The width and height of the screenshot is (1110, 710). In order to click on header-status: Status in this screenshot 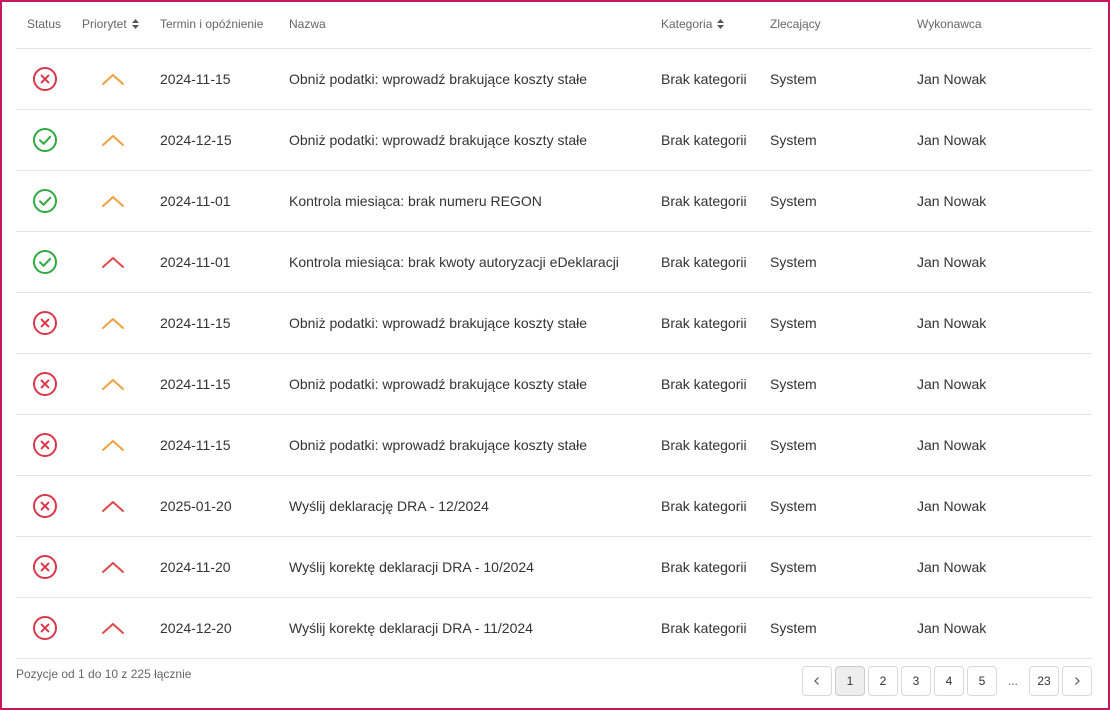, I will do `click(44, 24)`.